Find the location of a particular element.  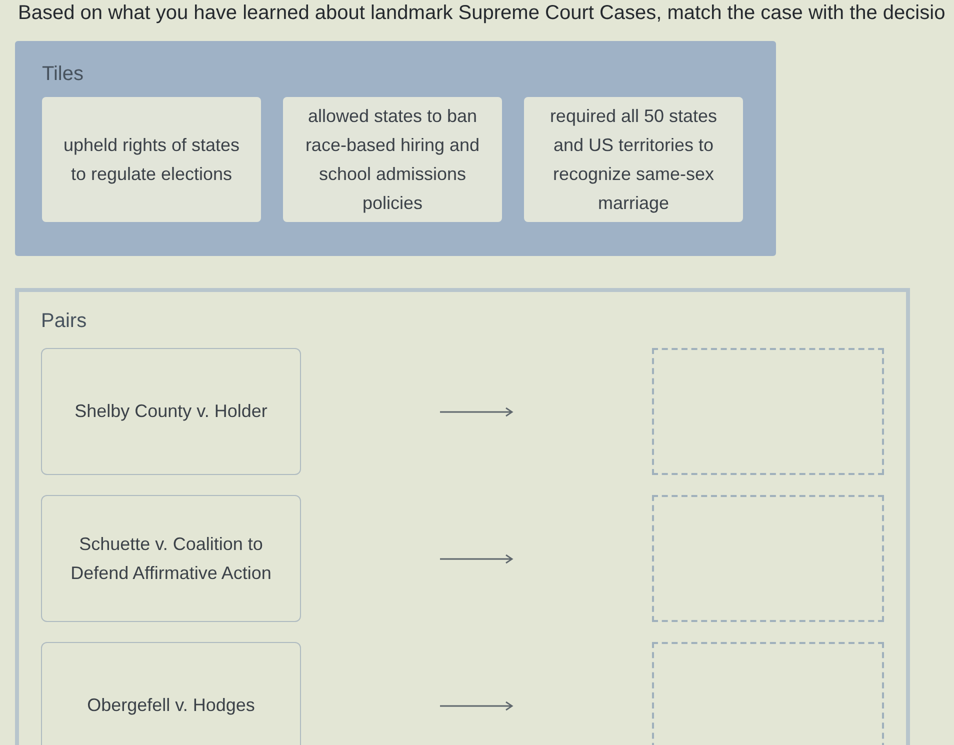

case-card: Schuette v. Coalition to Defend Affirmative Action is located at coordinates (171, 558).